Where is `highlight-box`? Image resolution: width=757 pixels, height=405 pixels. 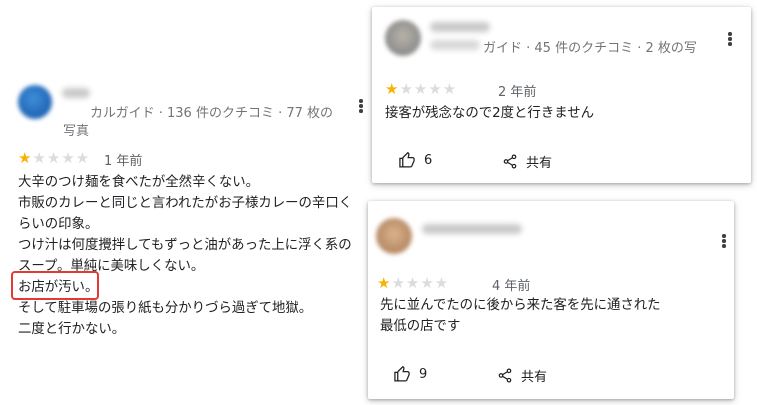
highlight-box is located at coordinates (55, 285).